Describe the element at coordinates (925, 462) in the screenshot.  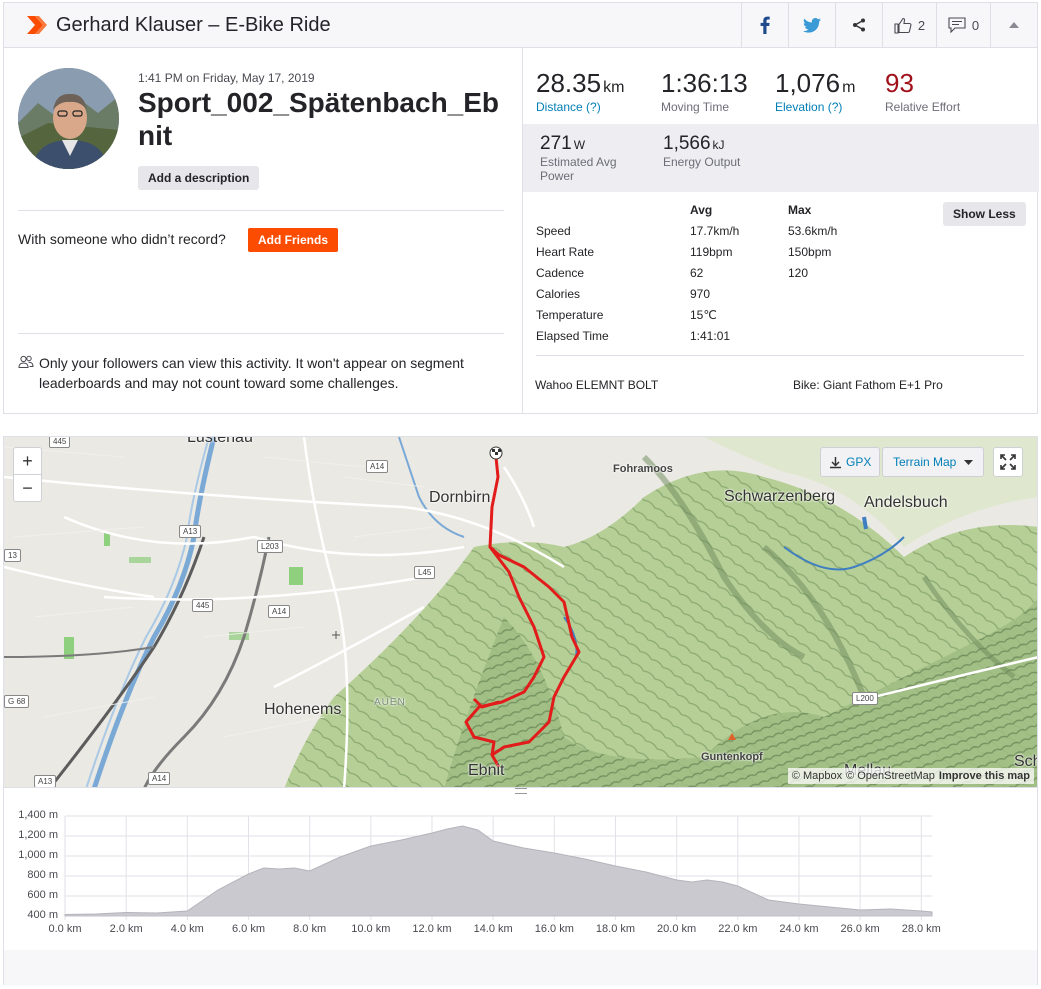
I see `map-type-value: Terrain Map` at that location.